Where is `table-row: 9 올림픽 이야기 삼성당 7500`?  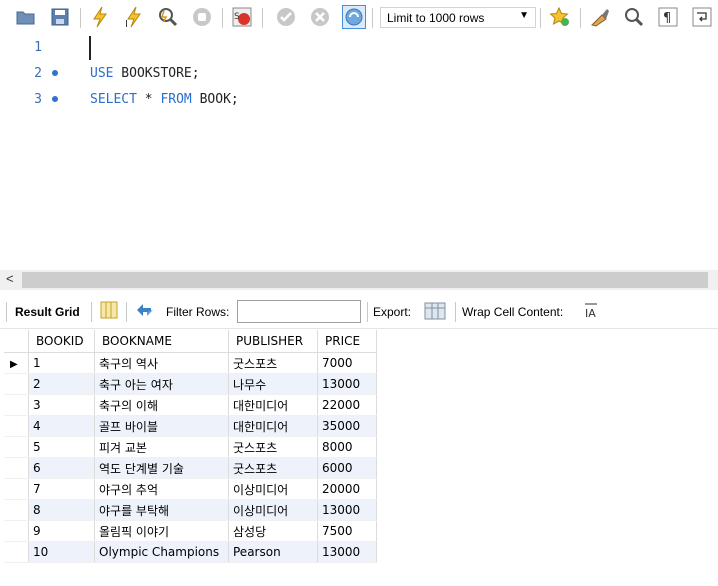 table-row: 9 올림픽 이야기 삼성당 7500 is located at coordinates (190, 531).